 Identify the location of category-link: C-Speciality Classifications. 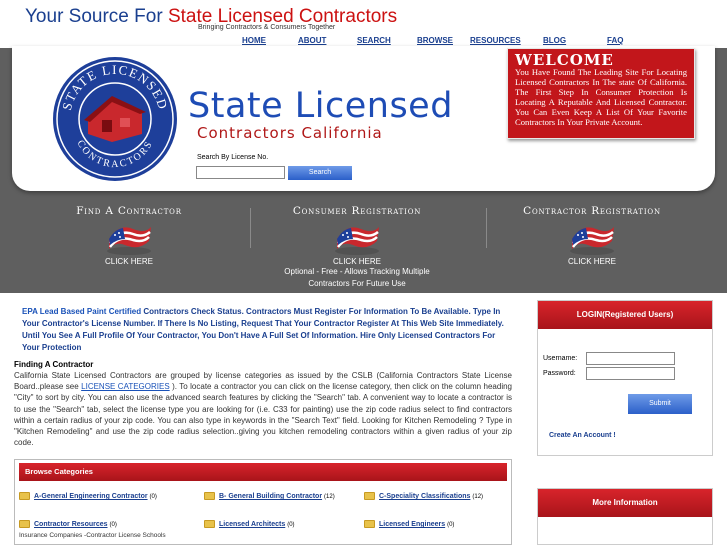
(424, 496).